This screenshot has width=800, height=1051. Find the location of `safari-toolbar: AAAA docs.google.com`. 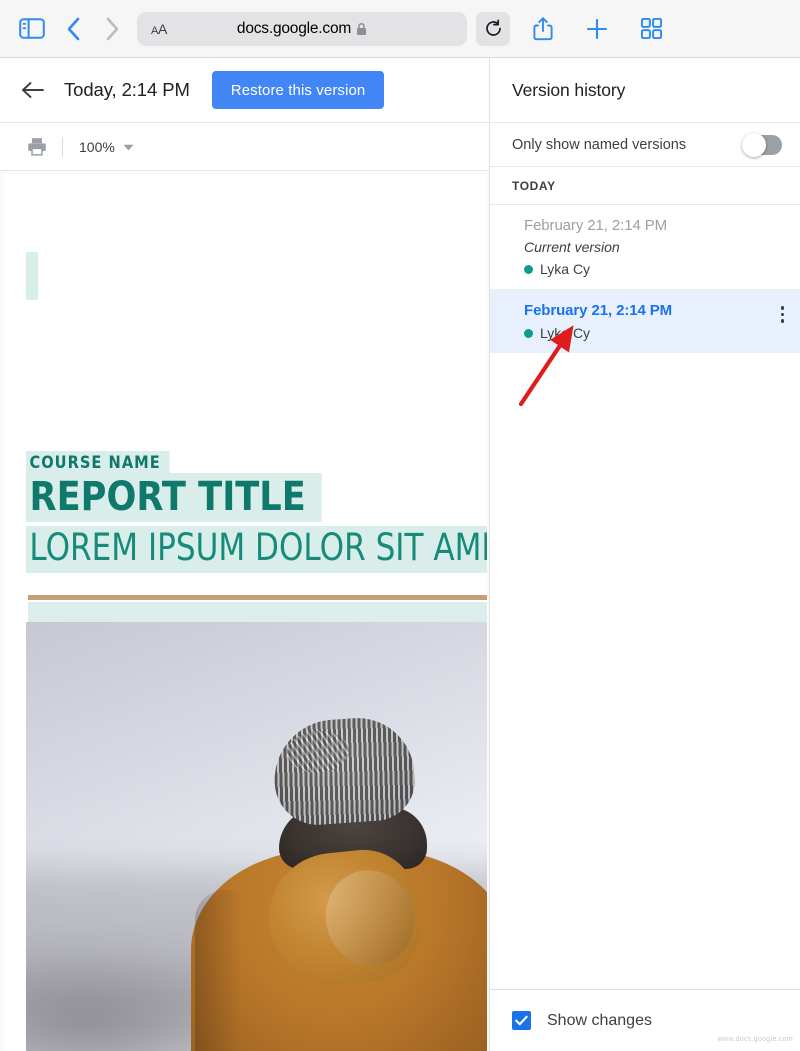

safari-toolbar: AAAA docs.google.com is located at coordinates (400, 29).